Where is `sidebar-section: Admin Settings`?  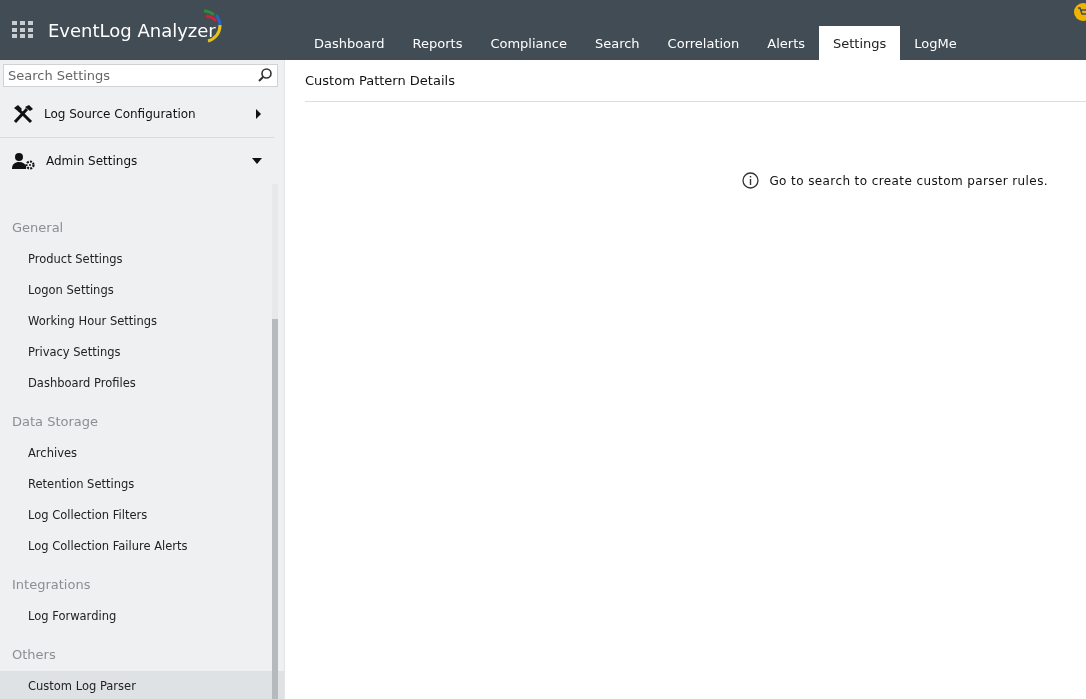 sidebar-section: Admin Settings is located at coordinates (137, 160).